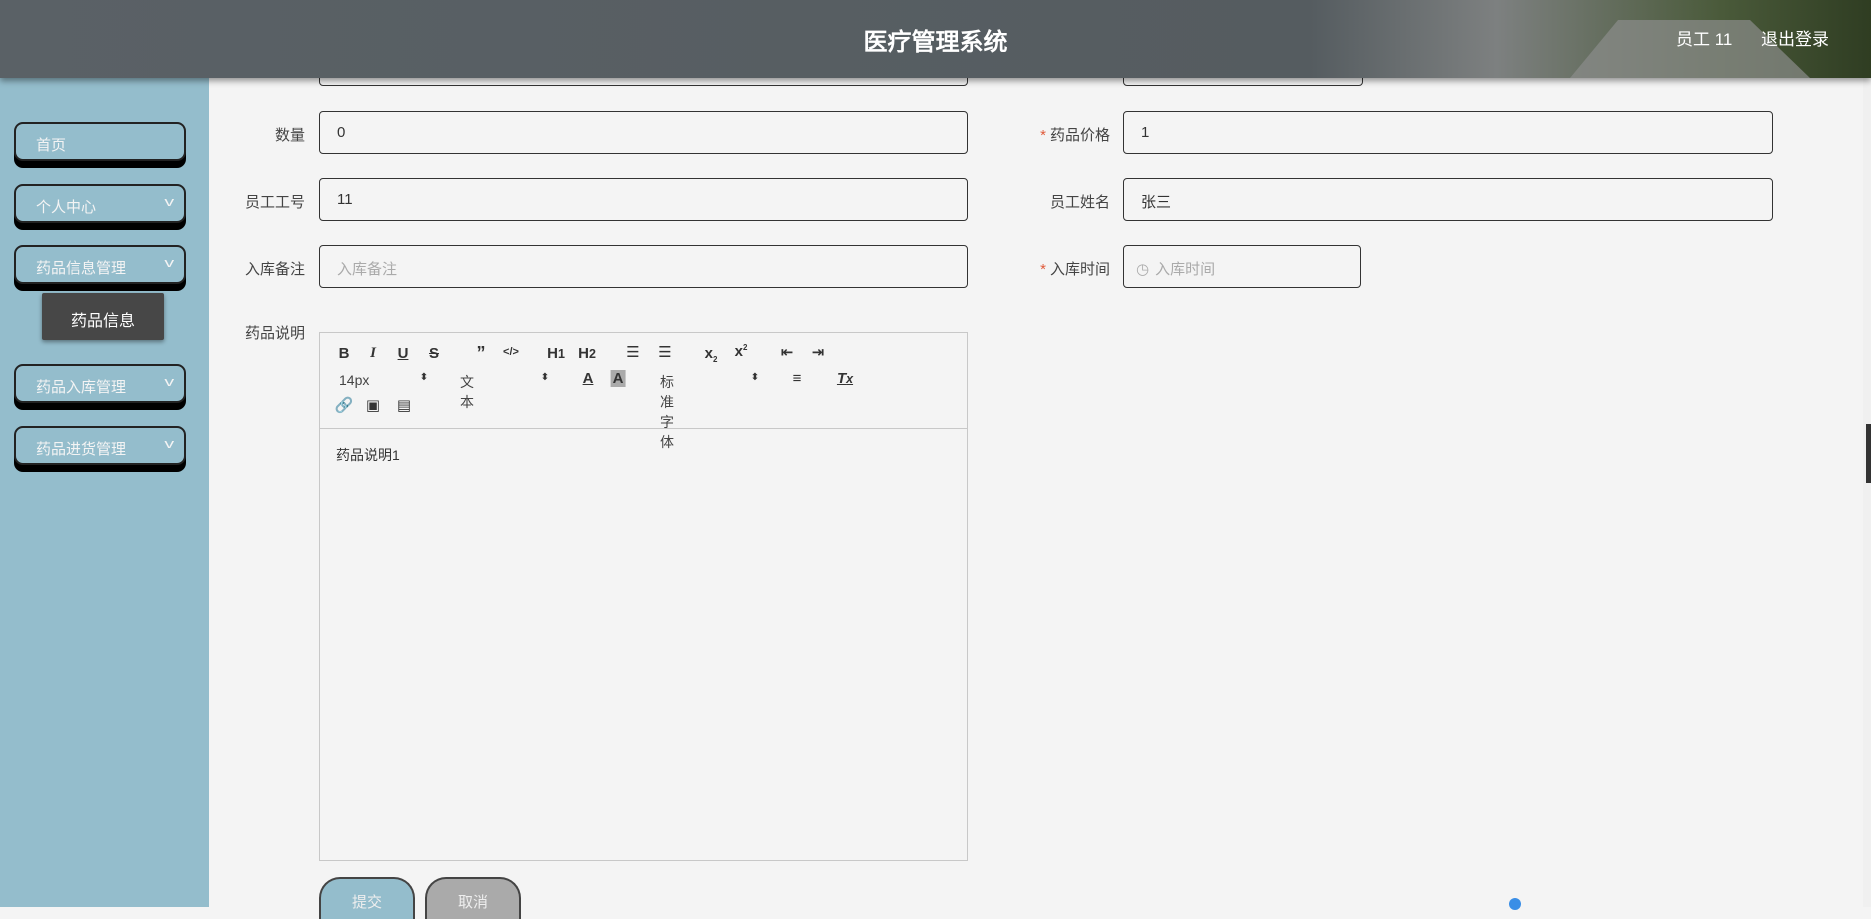  What do you see at coordinates (373, 405) in the screenshot?
I see `image-icon: ▣` at bounding box center [373, 405].